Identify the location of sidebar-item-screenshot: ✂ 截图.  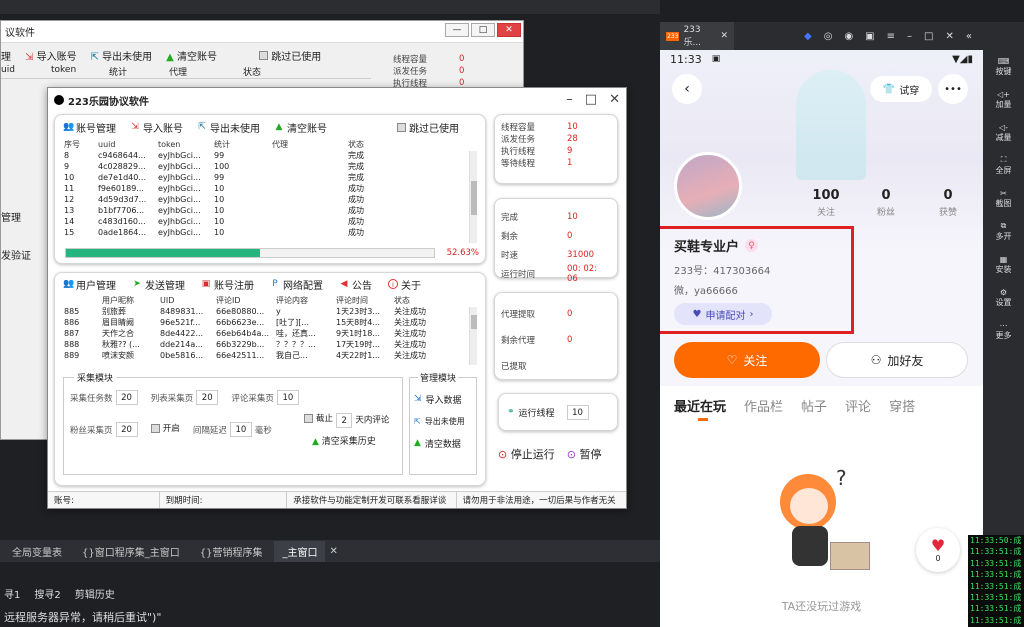
(1003, 198).